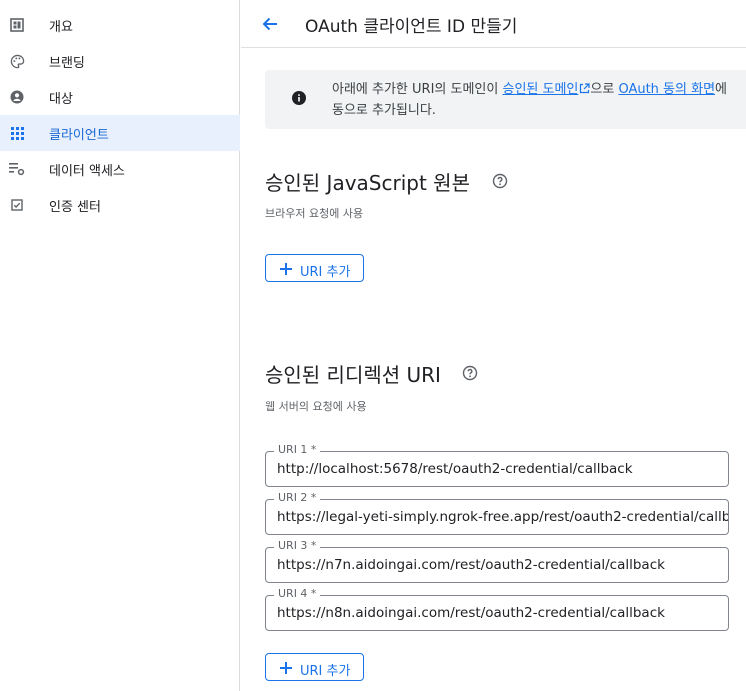 The width and height of the screenshot is (746, 691). I want to click on sidebar-item-branding: 브랜딩, so click(120, 61).